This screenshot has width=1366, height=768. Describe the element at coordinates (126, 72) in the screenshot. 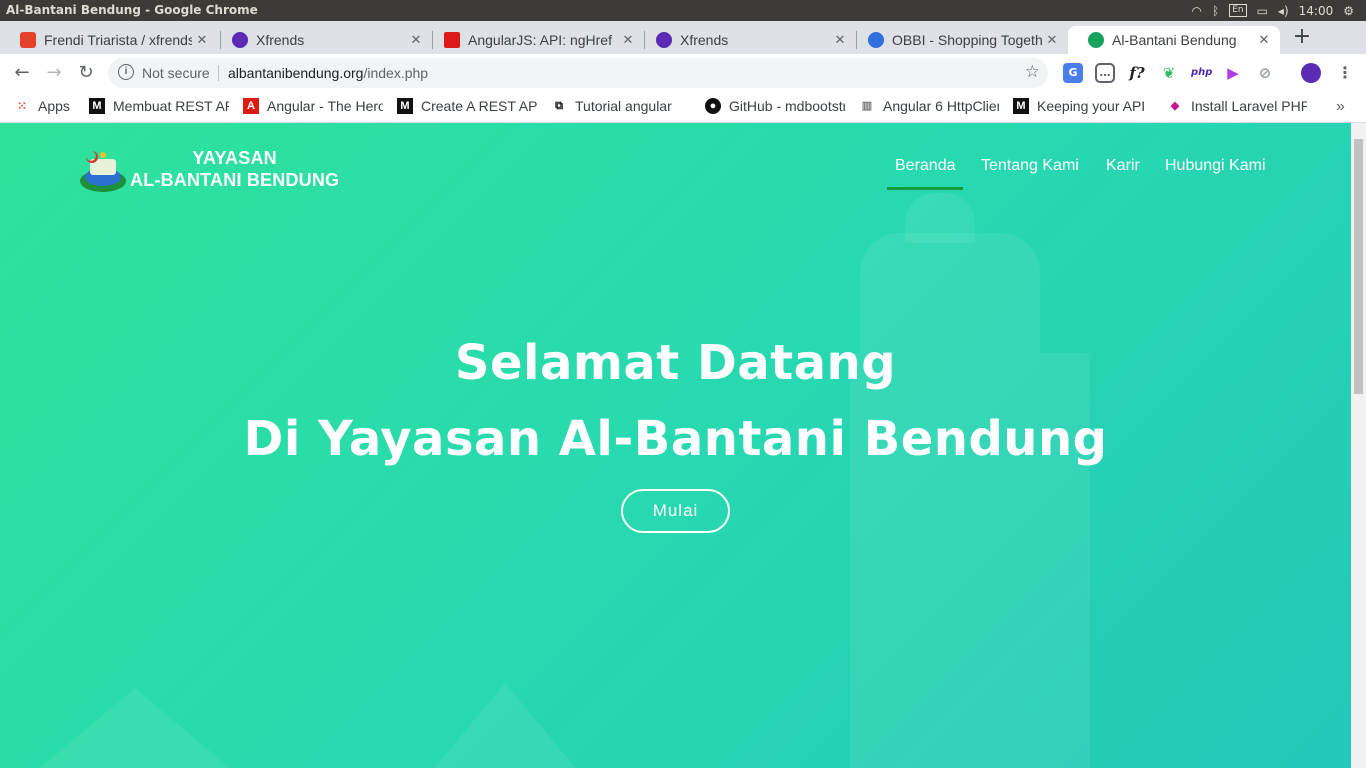

I see `info-icon: i` at that location.